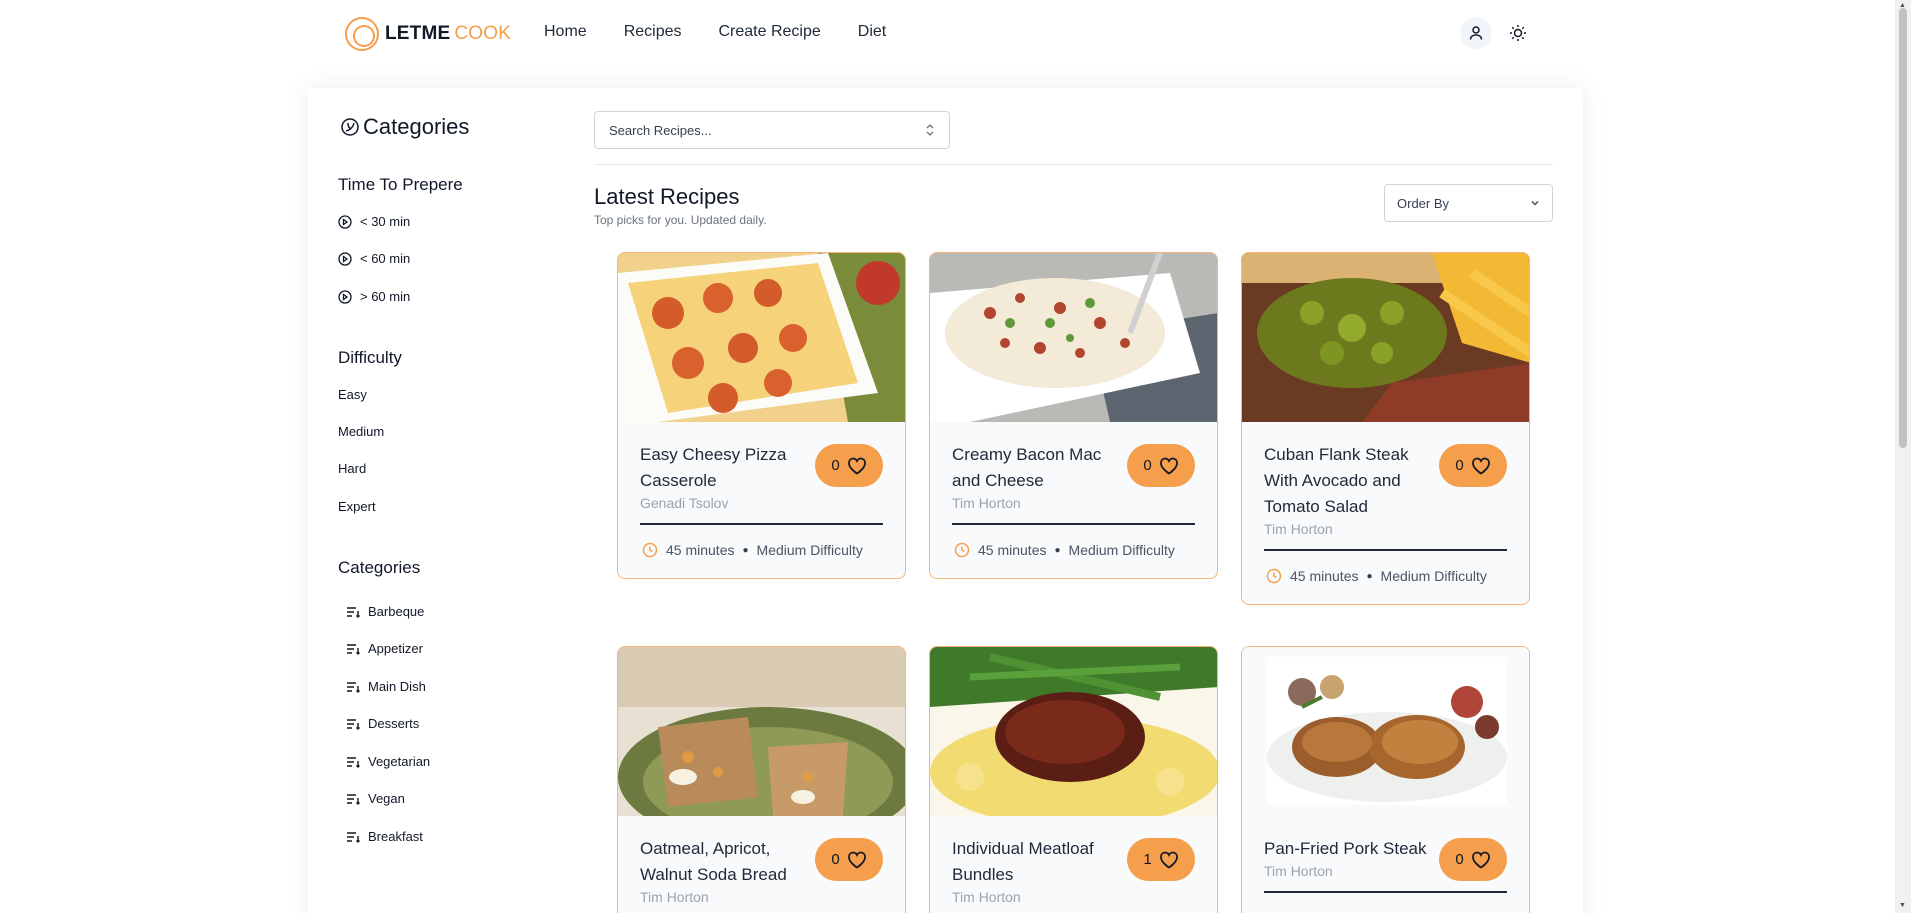 Image resolution: width=1911 pixels, height=913 pixels. What do you see at coordinates (872, 32) in the screenshot?
I see `nav-diet: Diet` at bounding box center [872, 32].